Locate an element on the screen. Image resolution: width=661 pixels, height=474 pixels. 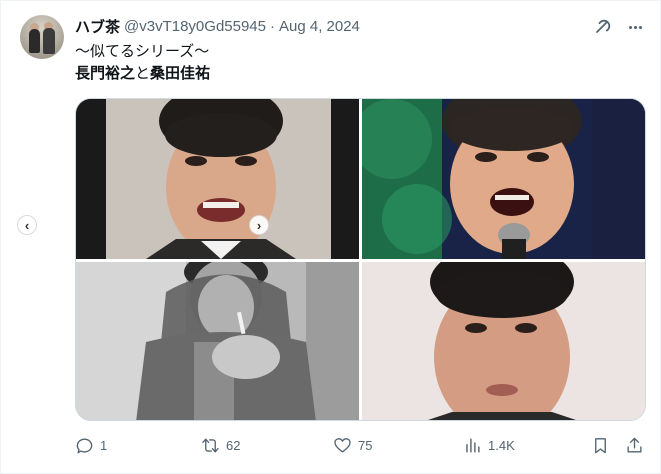
name-kuwata: 桑田佳祐 is located at coordinates (180, 73).